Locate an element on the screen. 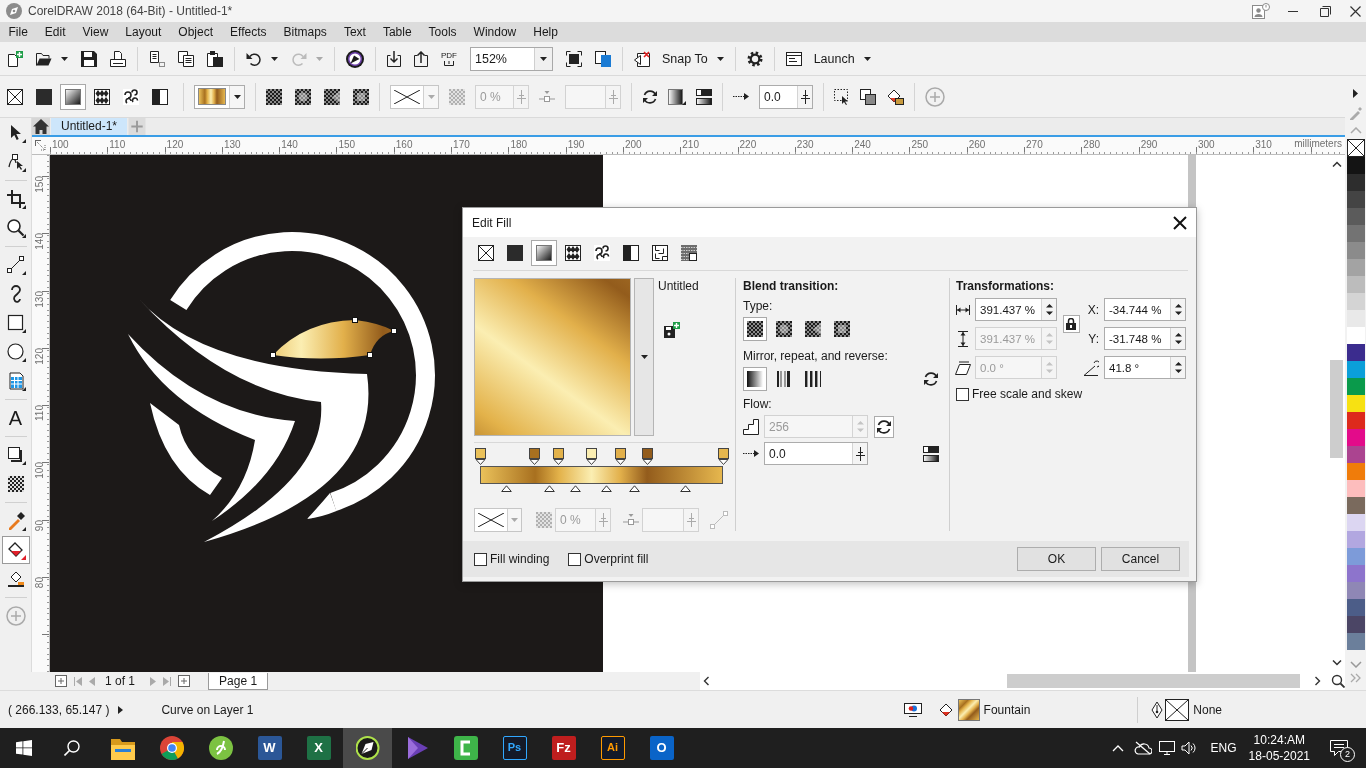 The image size is (1366, 768). menu-item: Bitmaps is located at coordinates (305, 32).